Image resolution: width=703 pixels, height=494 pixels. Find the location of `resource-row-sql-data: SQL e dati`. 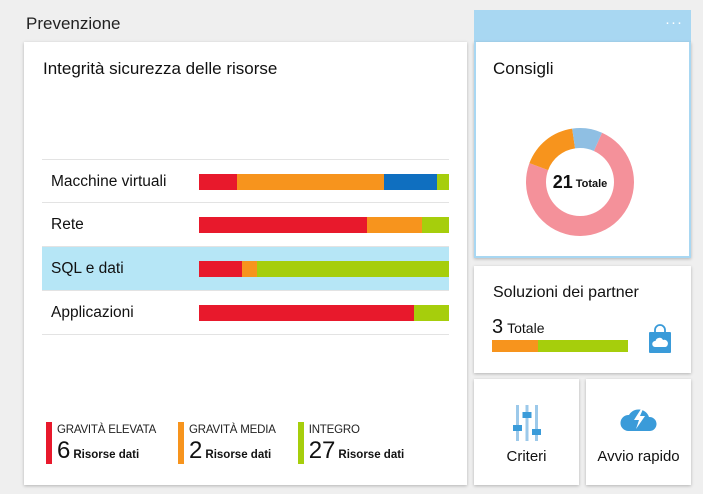

resource-row-sql-data: SQL e dati is located at coordinates (245, 269).